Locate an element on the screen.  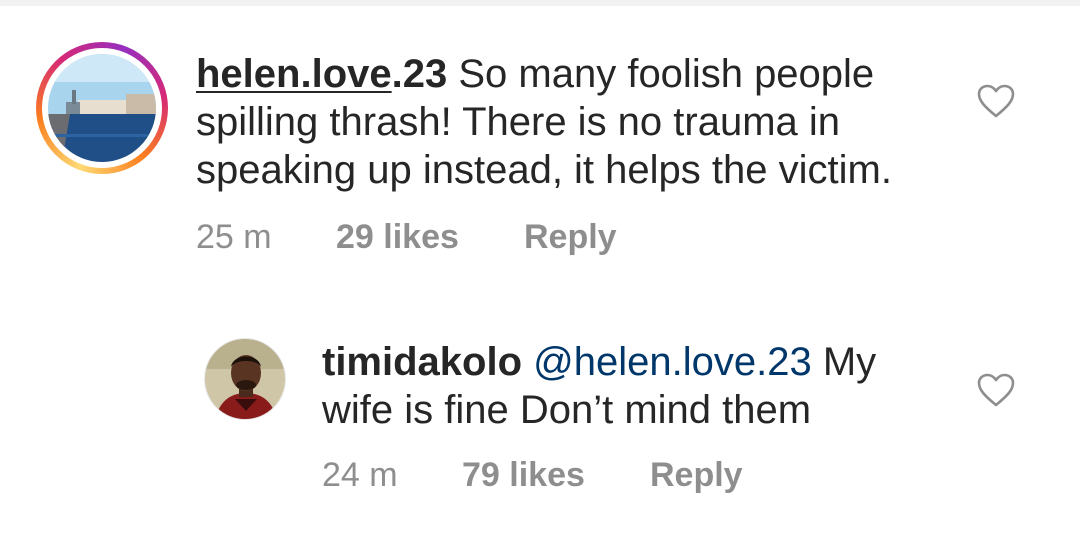
city-canal-photo is located at coordinates (102, 108).